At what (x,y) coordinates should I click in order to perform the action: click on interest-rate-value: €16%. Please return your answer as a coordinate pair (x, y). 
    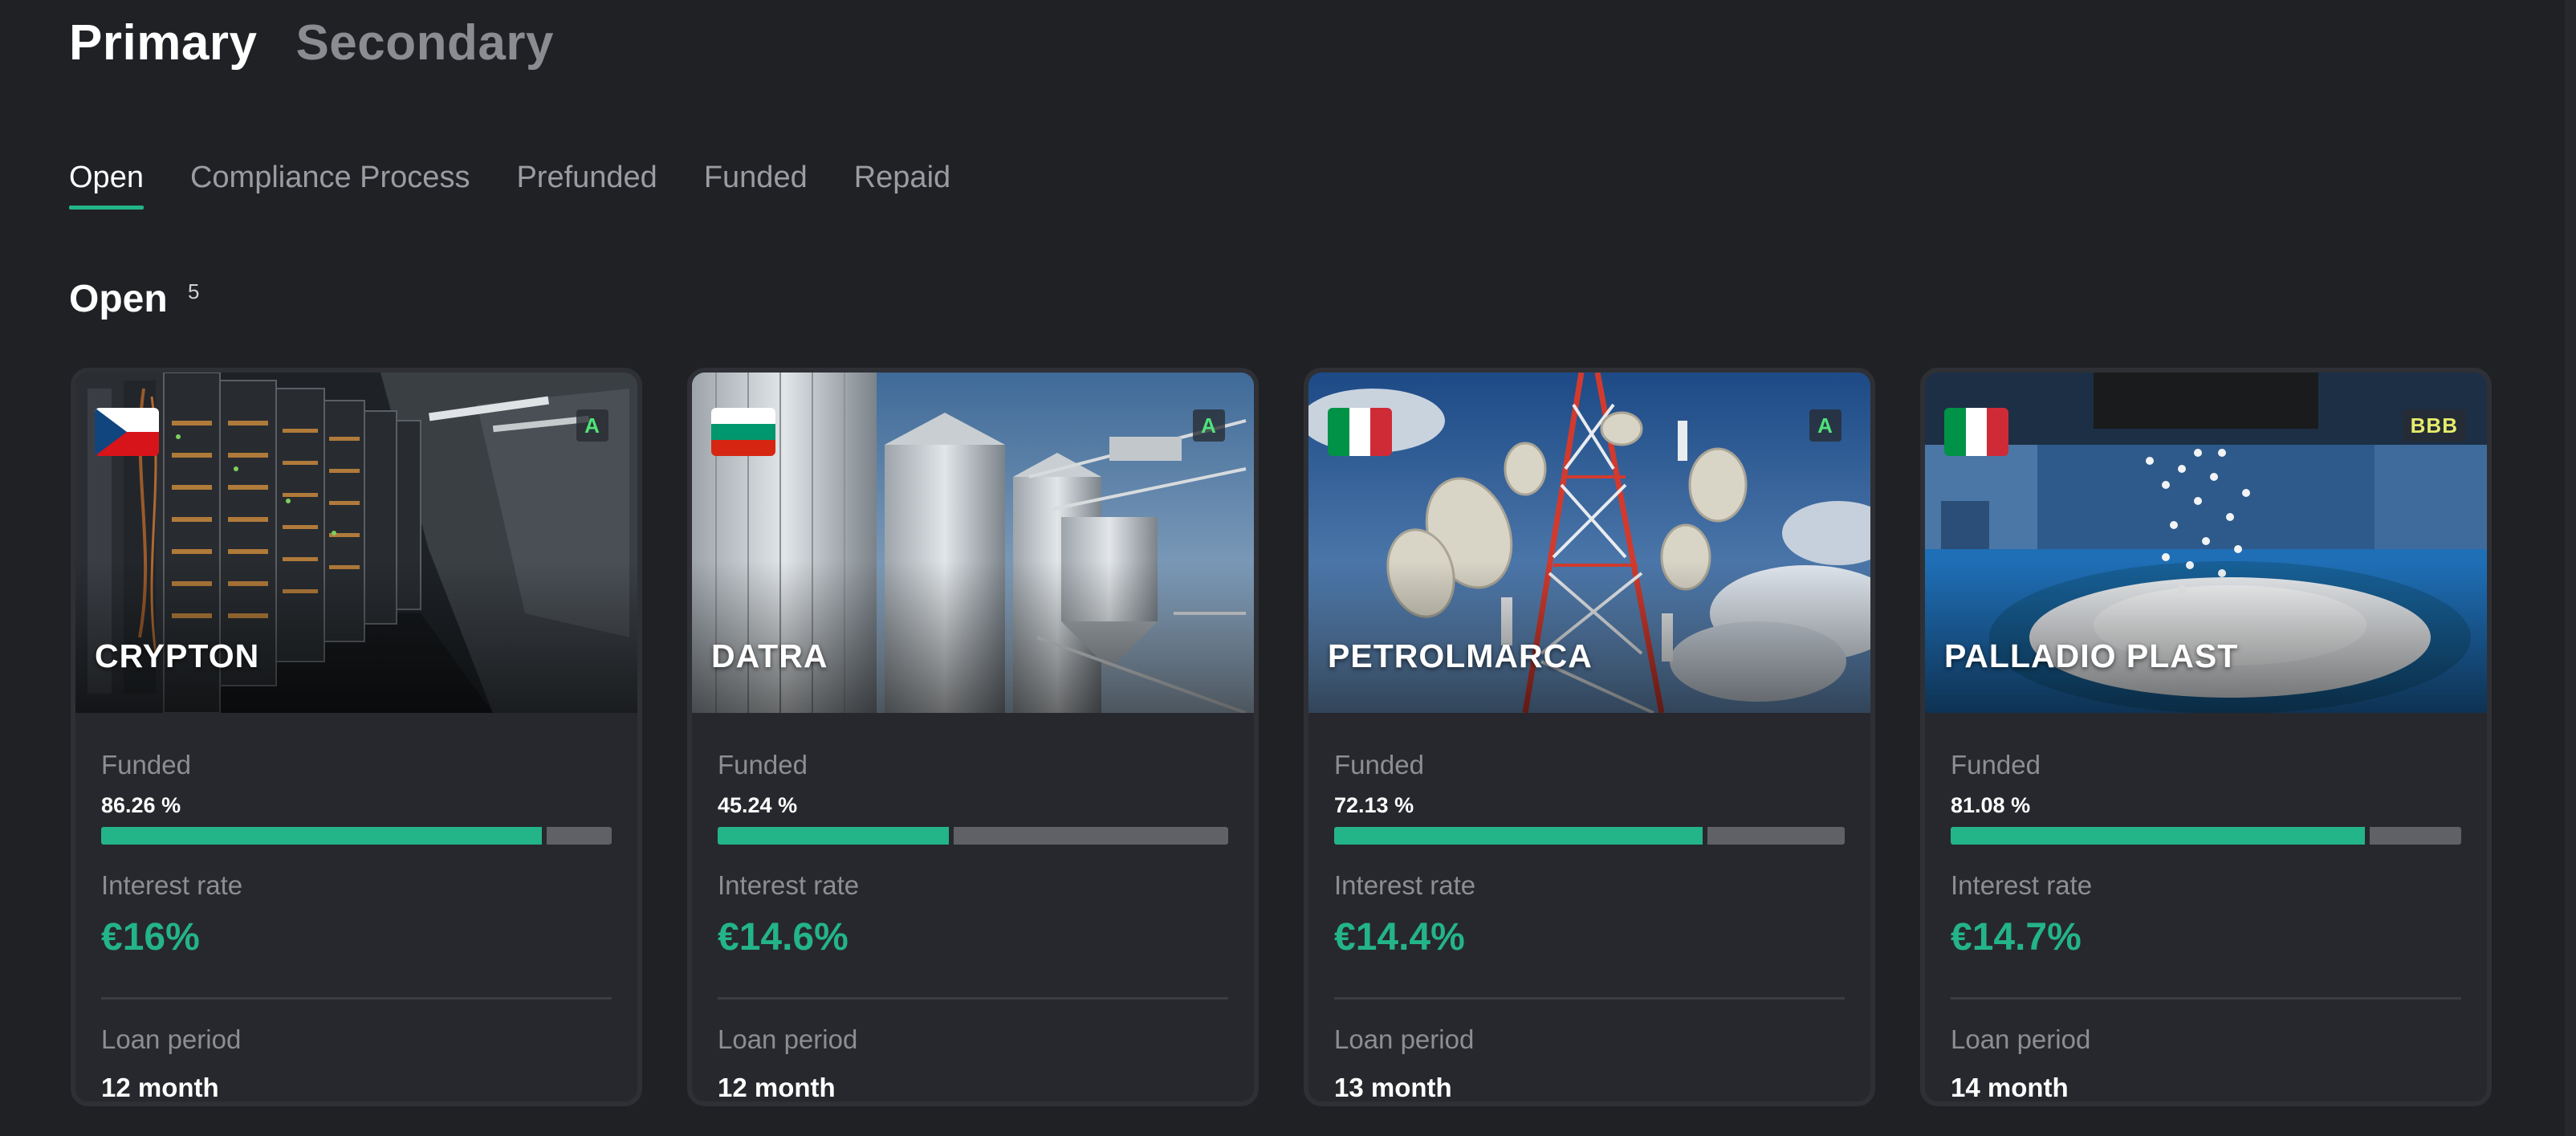
    Looking at the image, I should click on (150, 937).